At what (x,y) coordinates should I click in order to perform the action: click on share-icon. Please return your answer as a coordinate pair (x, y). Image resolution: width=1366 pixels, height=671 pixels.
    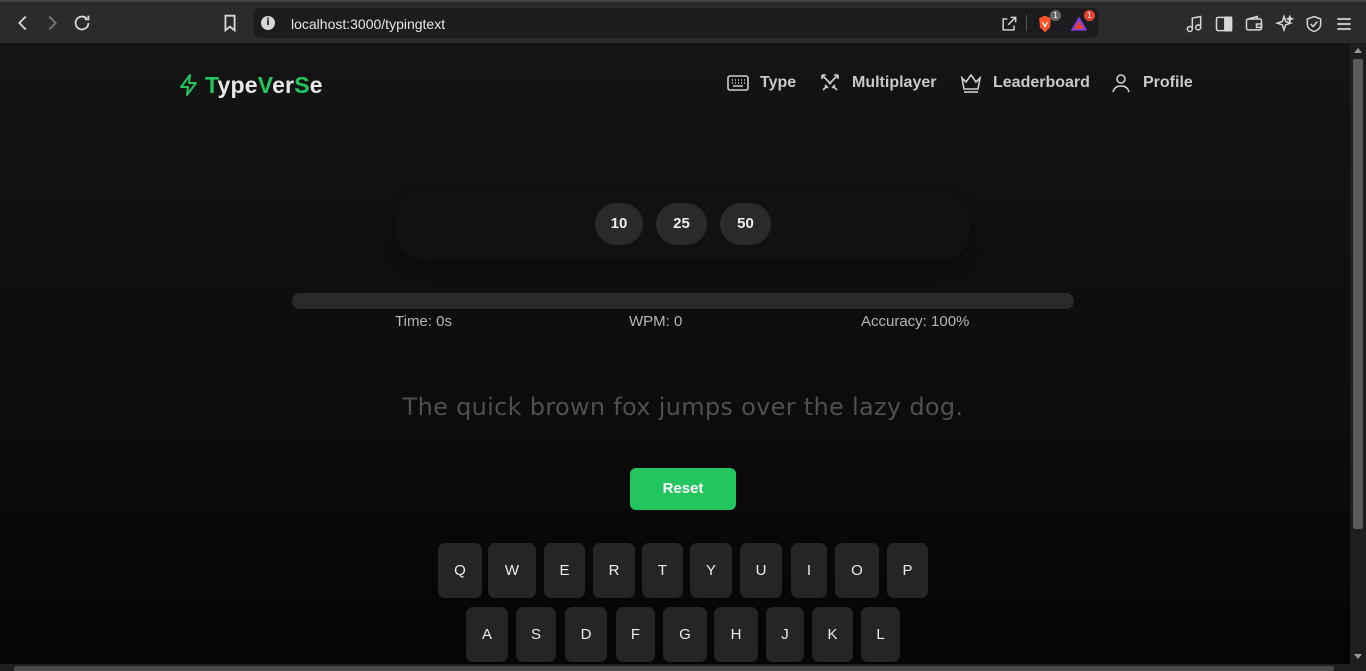
    Looking at the image, I should click on (1009, 24).